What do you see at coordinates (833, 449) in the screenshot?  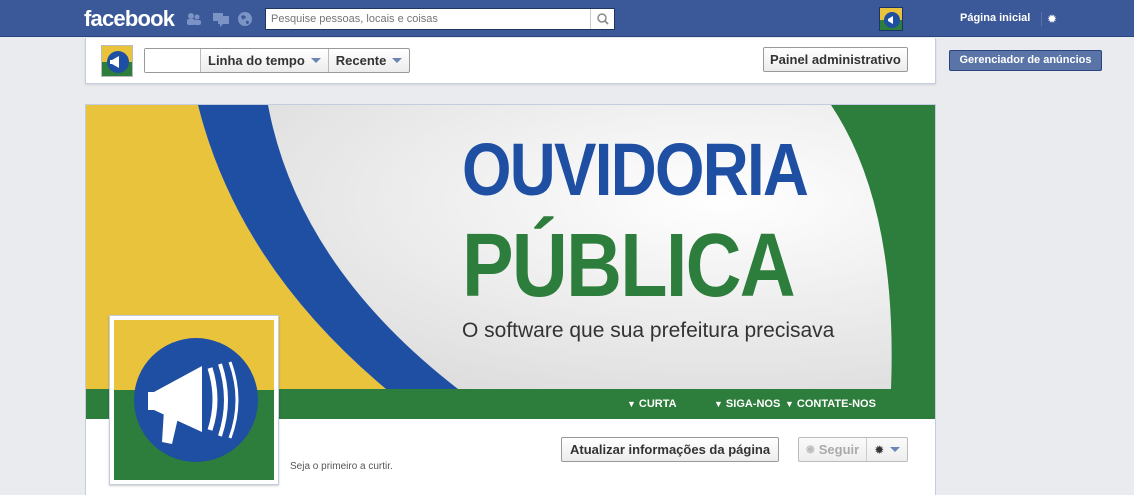 I see `follow-button: ◉ Seguir` at bounding box center [833, 449].